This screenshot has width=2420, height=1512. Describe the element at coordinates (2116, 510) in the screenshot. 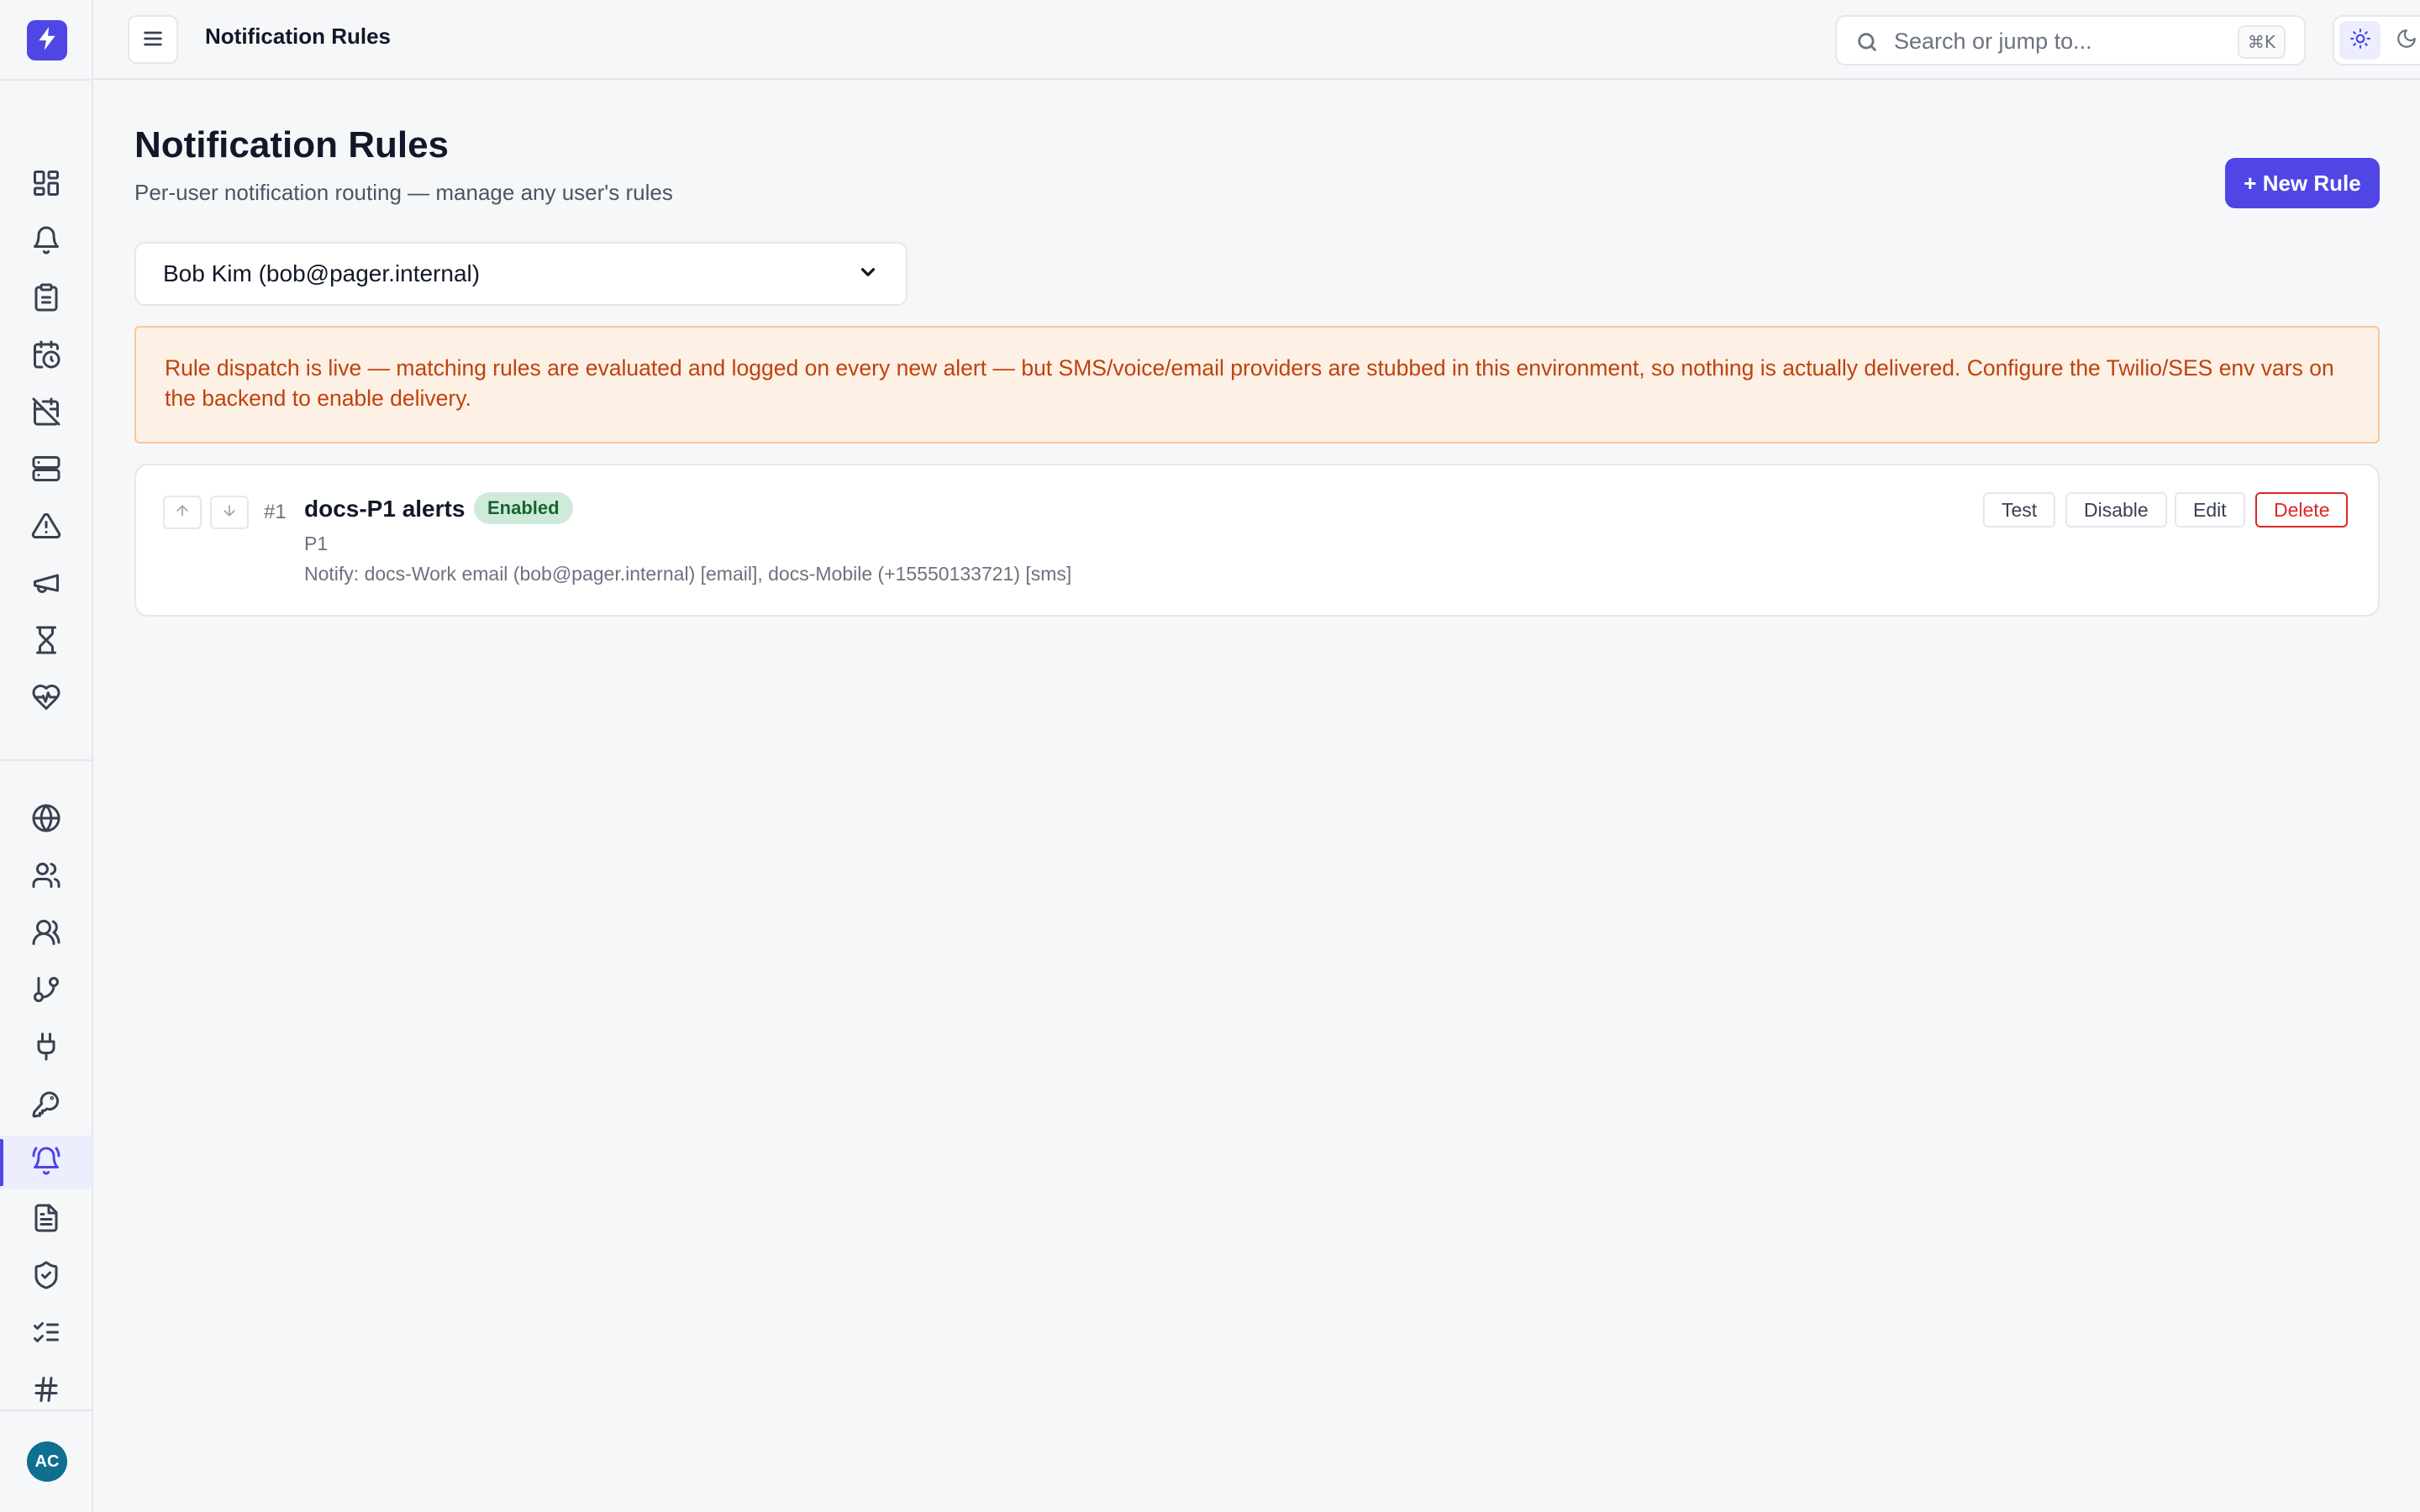

I see `disable-rule-button: Disable` at that location.